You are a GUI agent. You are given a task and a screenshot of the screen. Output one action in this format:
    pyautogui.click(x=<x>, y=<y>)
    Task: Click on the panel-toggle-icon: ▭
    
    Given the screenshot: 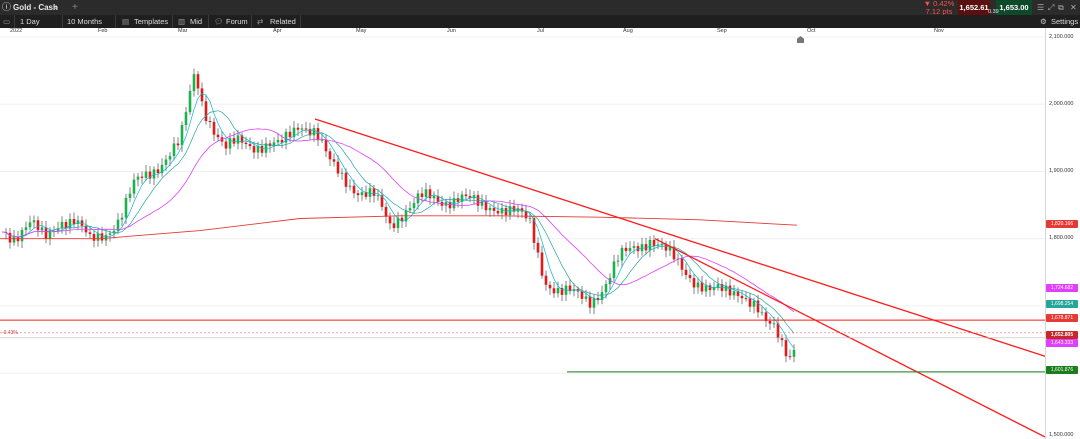 What is the action you would take?
    pyautogui.click(x=6, y=21)
    